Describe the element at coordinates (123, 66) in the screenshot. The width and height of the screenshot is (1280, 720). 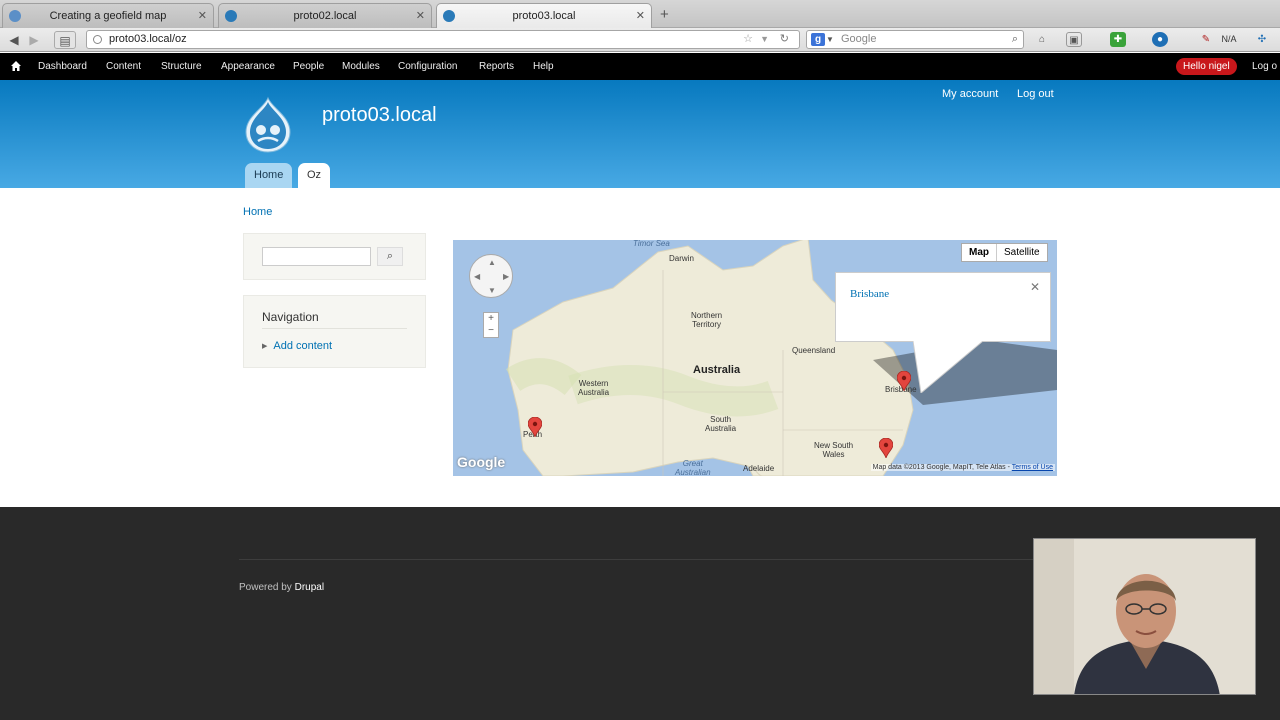
I see `toolbar-content: Content` at that location.